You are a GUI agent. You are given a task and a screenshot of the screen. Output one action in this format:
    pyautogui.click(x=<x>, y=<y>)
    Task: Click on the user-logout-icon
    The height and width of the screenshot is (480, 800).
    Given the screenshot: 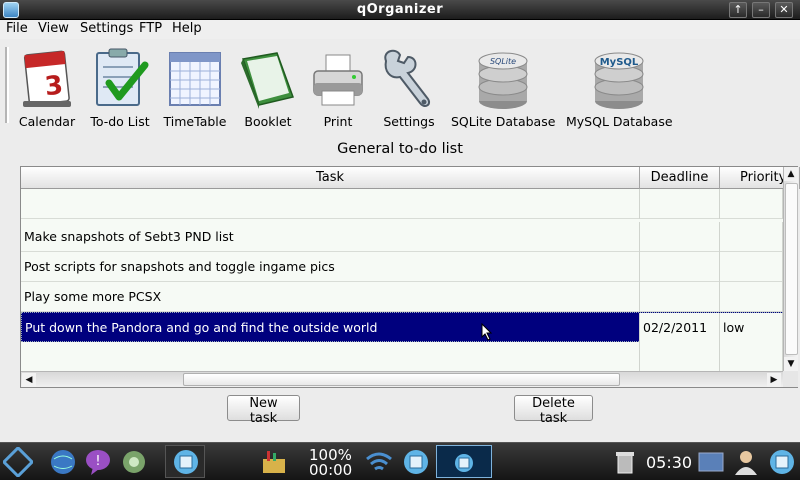 What is the action you would take?
    pyautogui.click(x=746, y=462)
    